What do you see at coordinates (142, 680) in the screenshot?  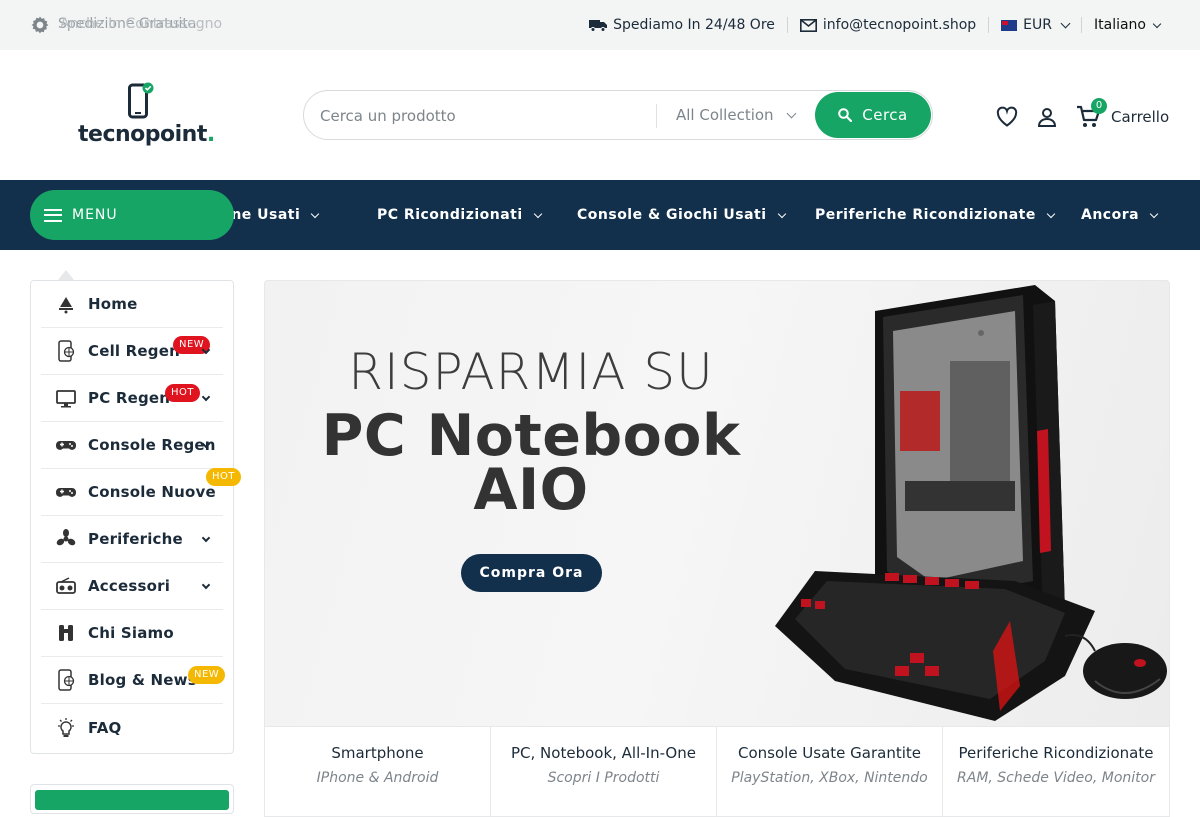 I see `sidebar-item-label: Blog & News` at bounding box center [142, 680].